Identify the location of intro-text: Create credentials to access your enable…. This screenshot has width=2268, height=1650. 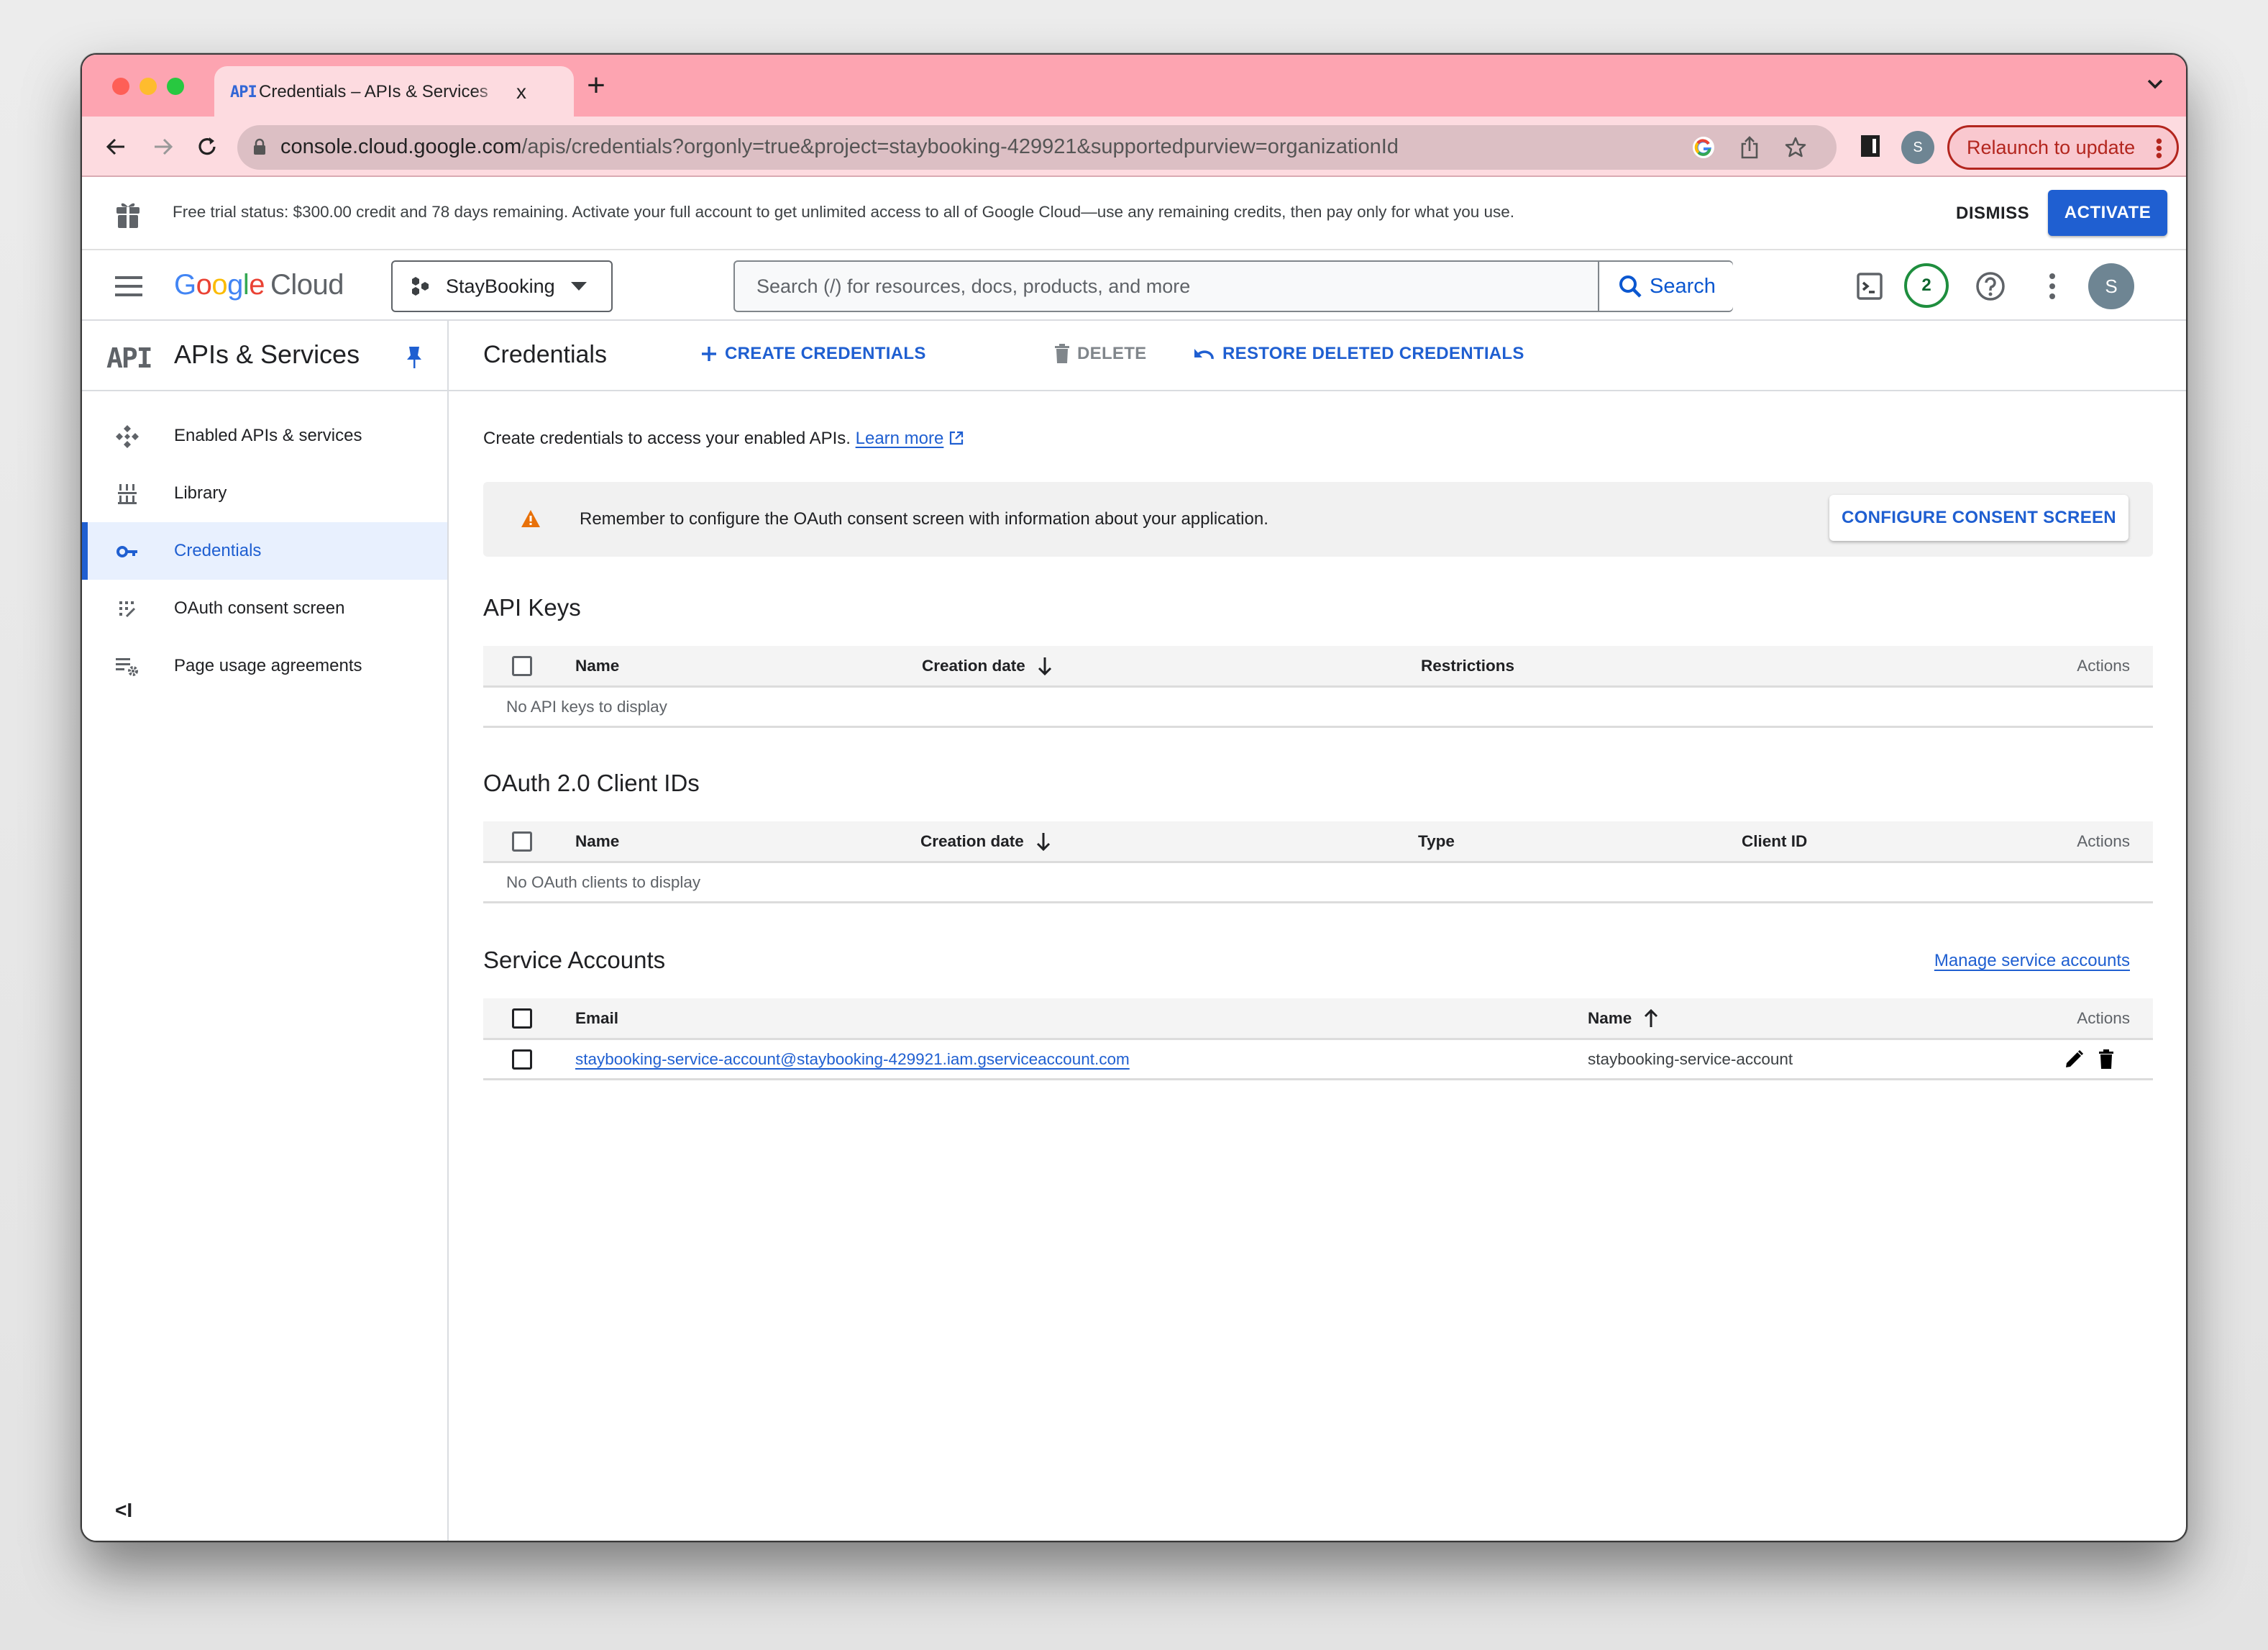
(723, 439).